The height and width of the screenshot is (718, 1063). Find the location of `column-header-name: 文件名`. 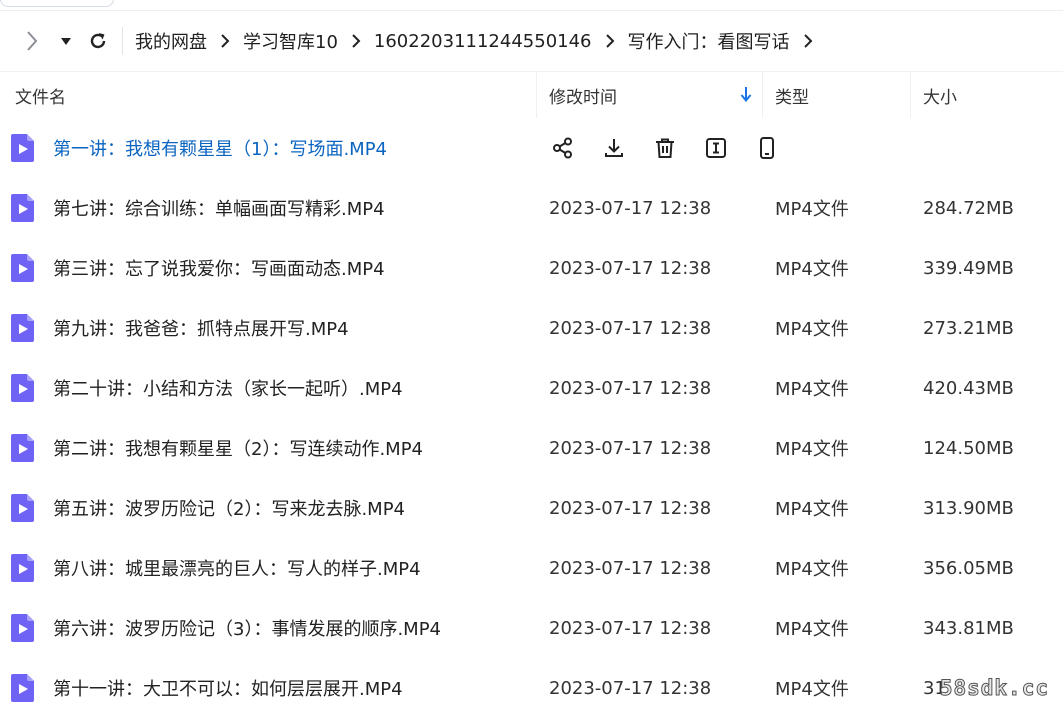

column-header-name: 文件名 is located at coordinates (268, 95).